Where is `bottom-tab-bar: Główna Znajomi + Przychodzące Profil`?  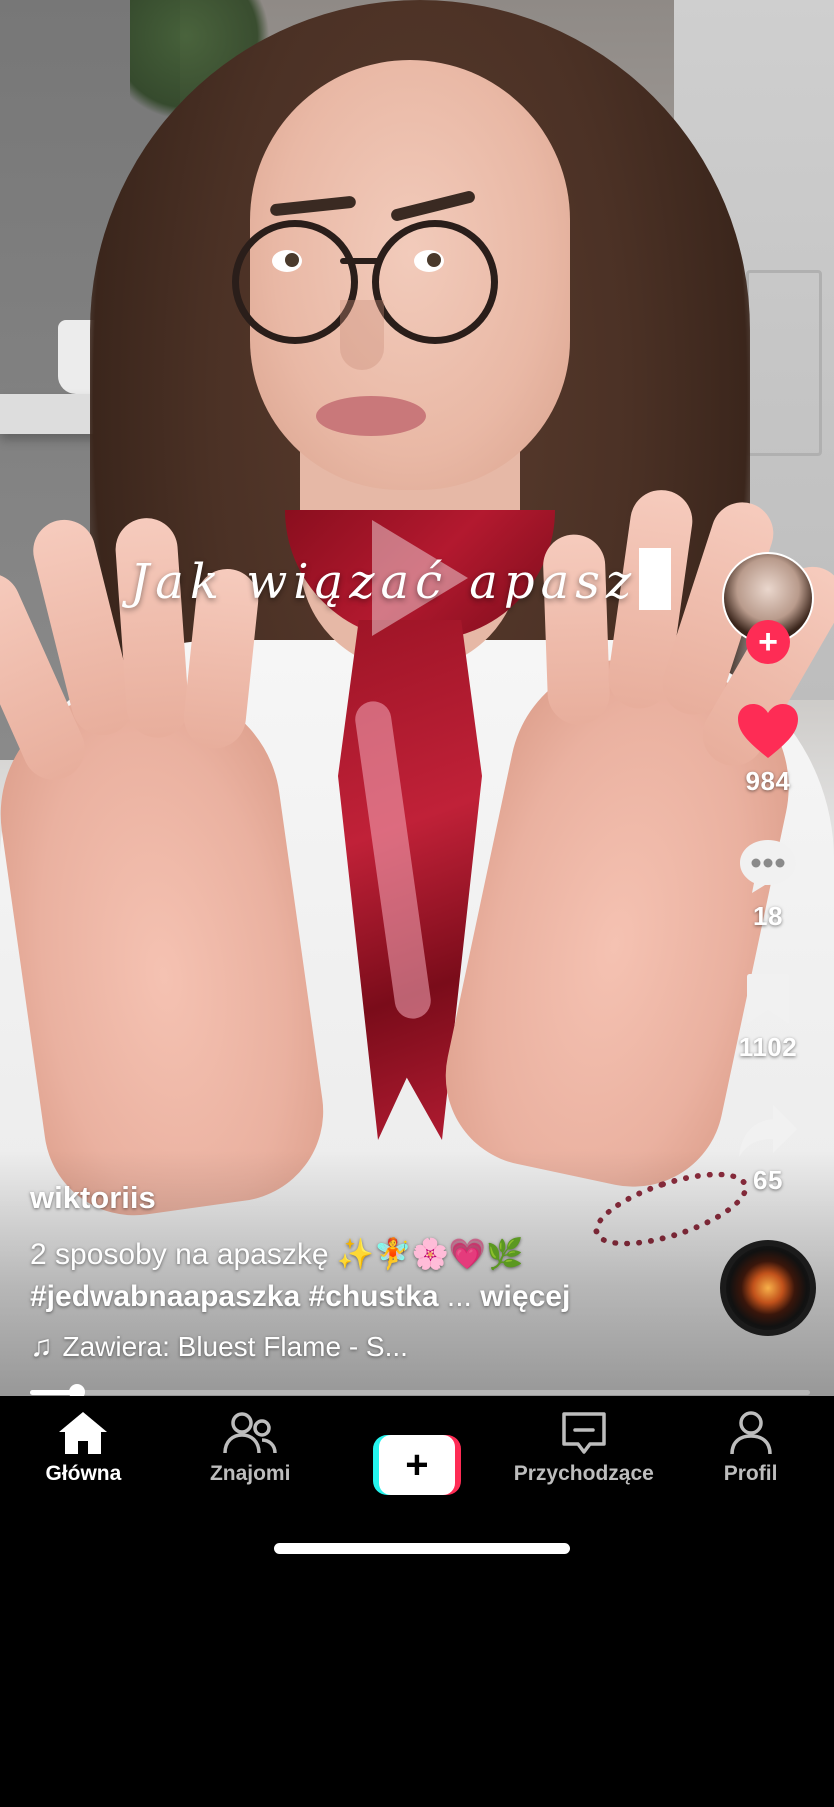 bottom-tab-bar: Główna Znajomi + Przychodzące Profil is located at coordinates (417, 1456).